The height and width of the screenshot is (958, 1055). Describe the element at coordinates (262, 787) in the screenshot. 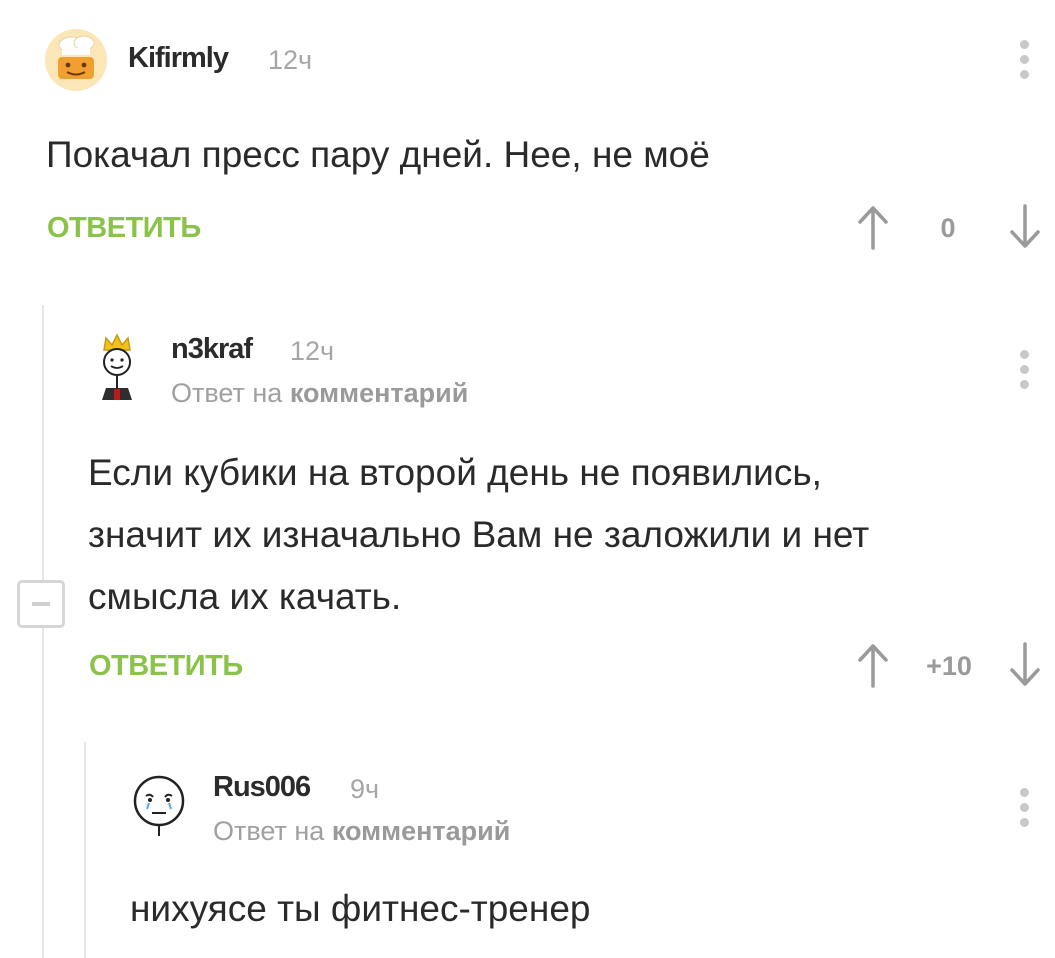

I see `username: Rus006` at that location.